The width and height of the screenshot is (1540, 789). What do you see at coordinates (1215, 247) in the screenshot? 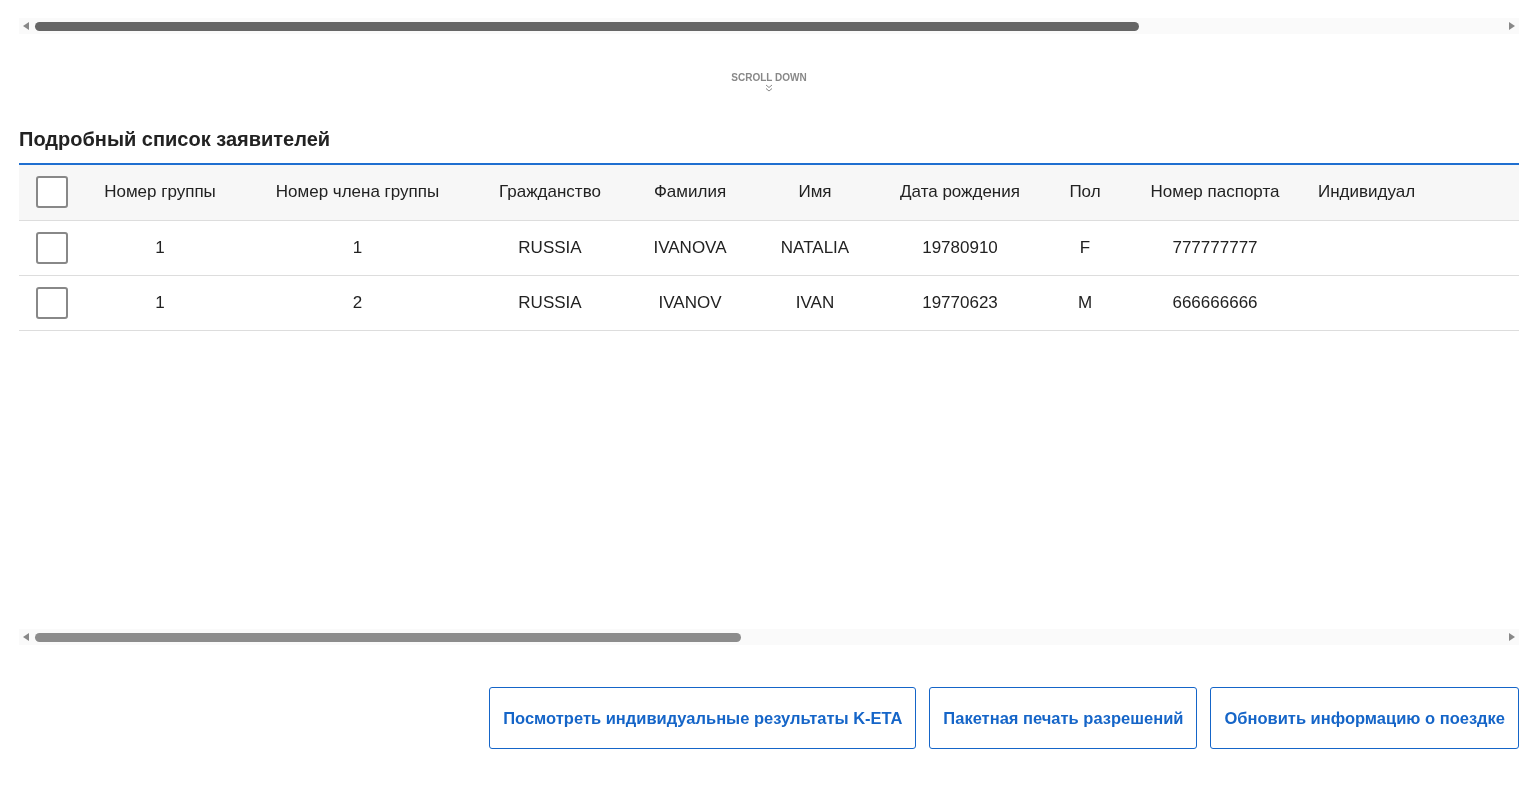
I see `table-cell: 777777777` at bounding box center [1215, 247].